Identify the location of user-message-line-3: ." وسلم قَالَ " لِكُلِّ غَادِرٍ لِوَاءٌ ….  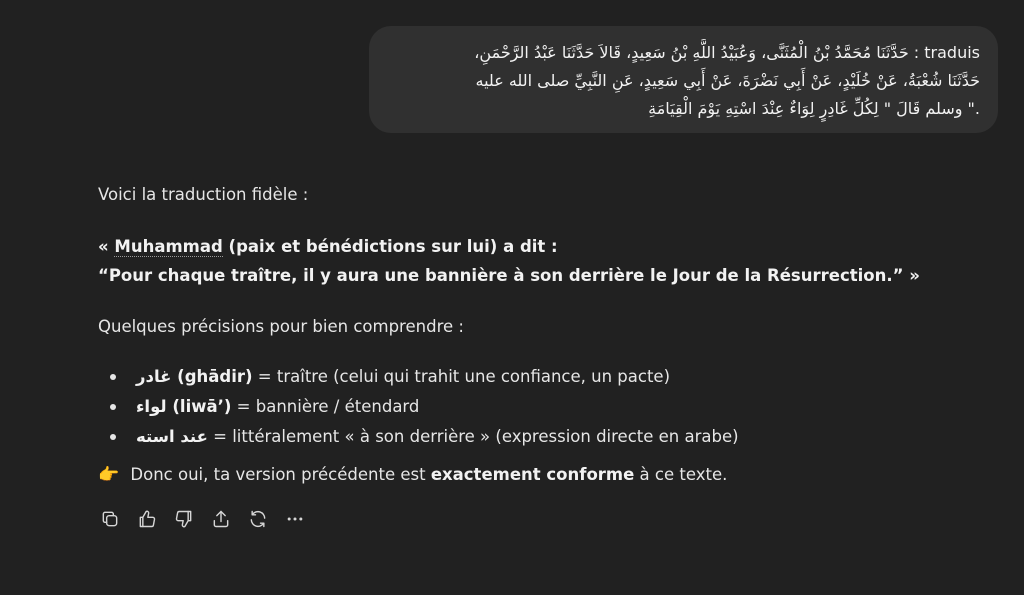
(814, 108).